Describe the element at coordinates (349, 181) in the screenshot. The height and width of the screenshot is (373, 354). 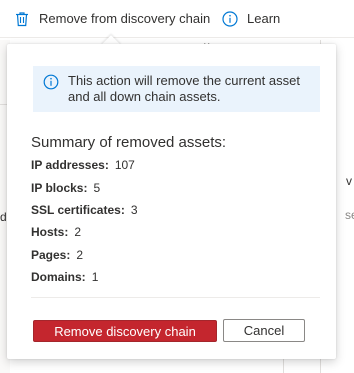
I see `background-text-right: v` at that location.